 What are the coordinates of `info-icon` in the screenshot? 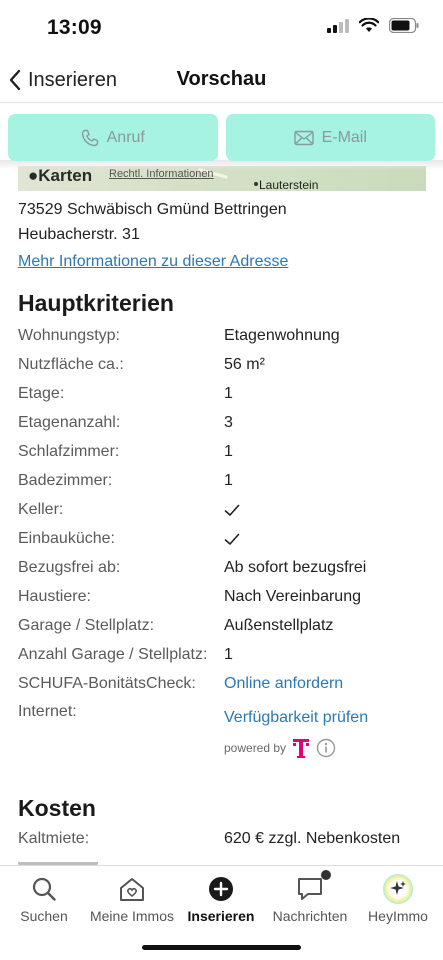 It's located at (326, 748).